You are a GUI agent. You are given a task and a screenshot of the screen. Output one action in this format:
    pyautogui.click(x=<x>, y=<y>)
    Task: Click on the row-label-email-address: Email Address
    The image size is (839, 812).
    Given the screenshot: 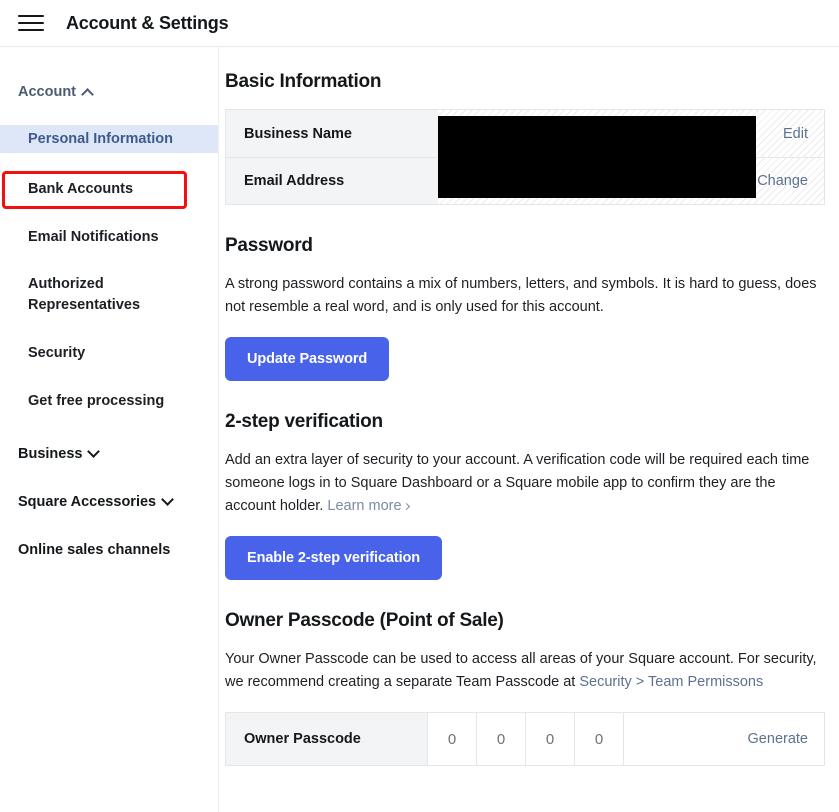 What is the action you would take?
    pyautogui.click(x=332, y=181)
    